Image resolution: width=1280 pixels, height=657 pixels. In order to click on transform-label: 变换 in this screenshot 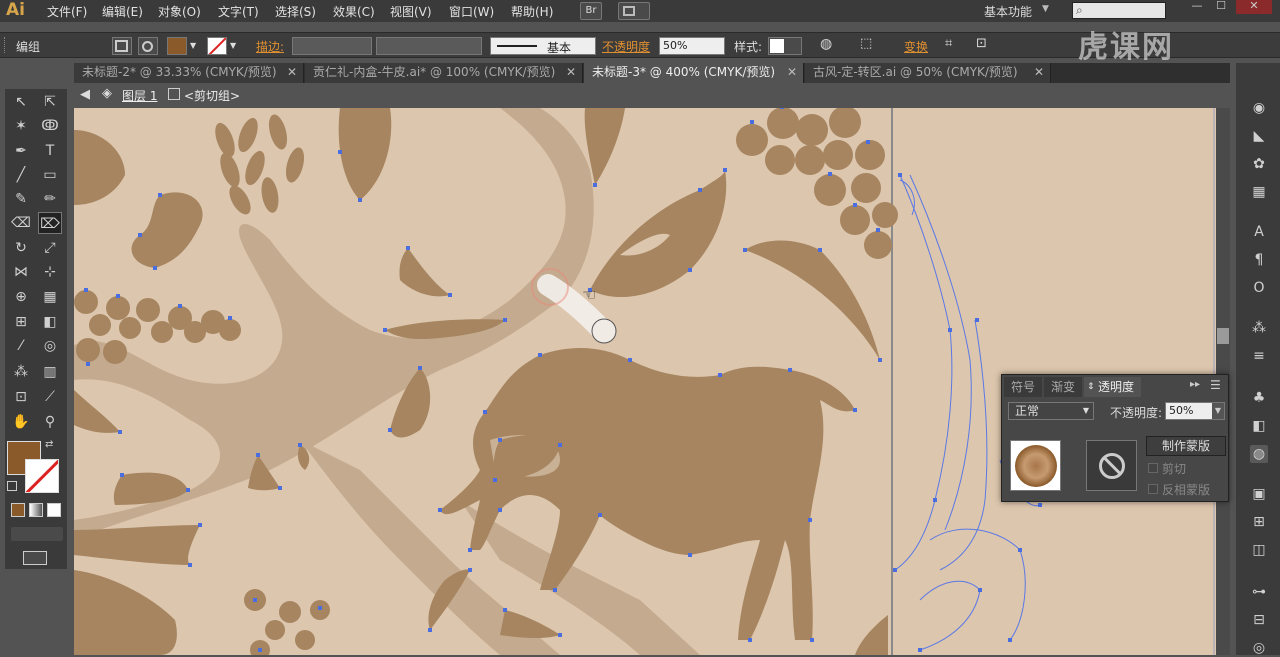, I will do `click(916, 46)`.